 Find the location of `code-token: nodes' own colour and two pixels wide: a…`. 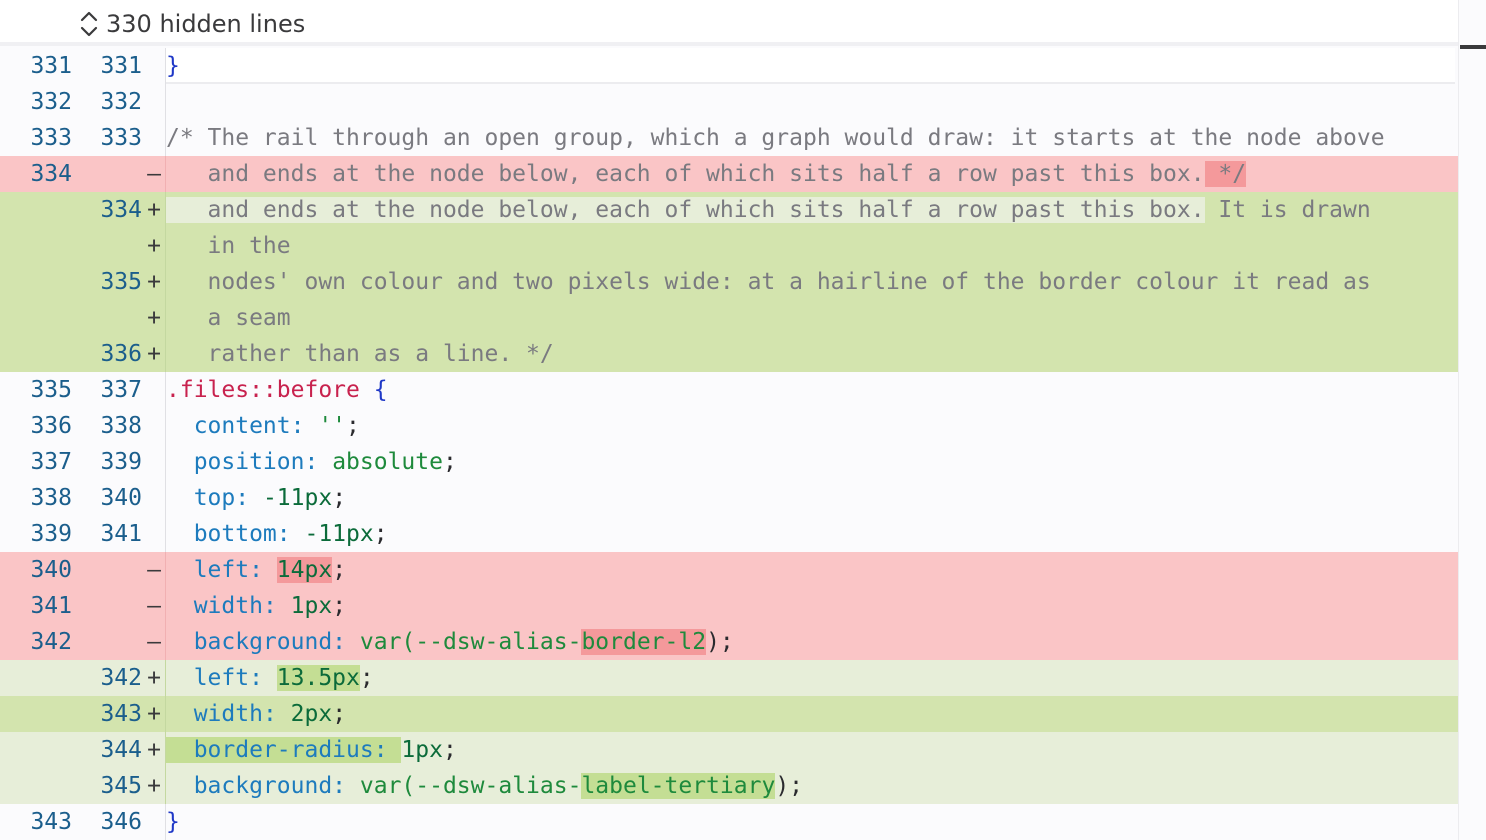

code-token: nodes' own colour and two pixels wide: a… is located at coordinates (768, 282).